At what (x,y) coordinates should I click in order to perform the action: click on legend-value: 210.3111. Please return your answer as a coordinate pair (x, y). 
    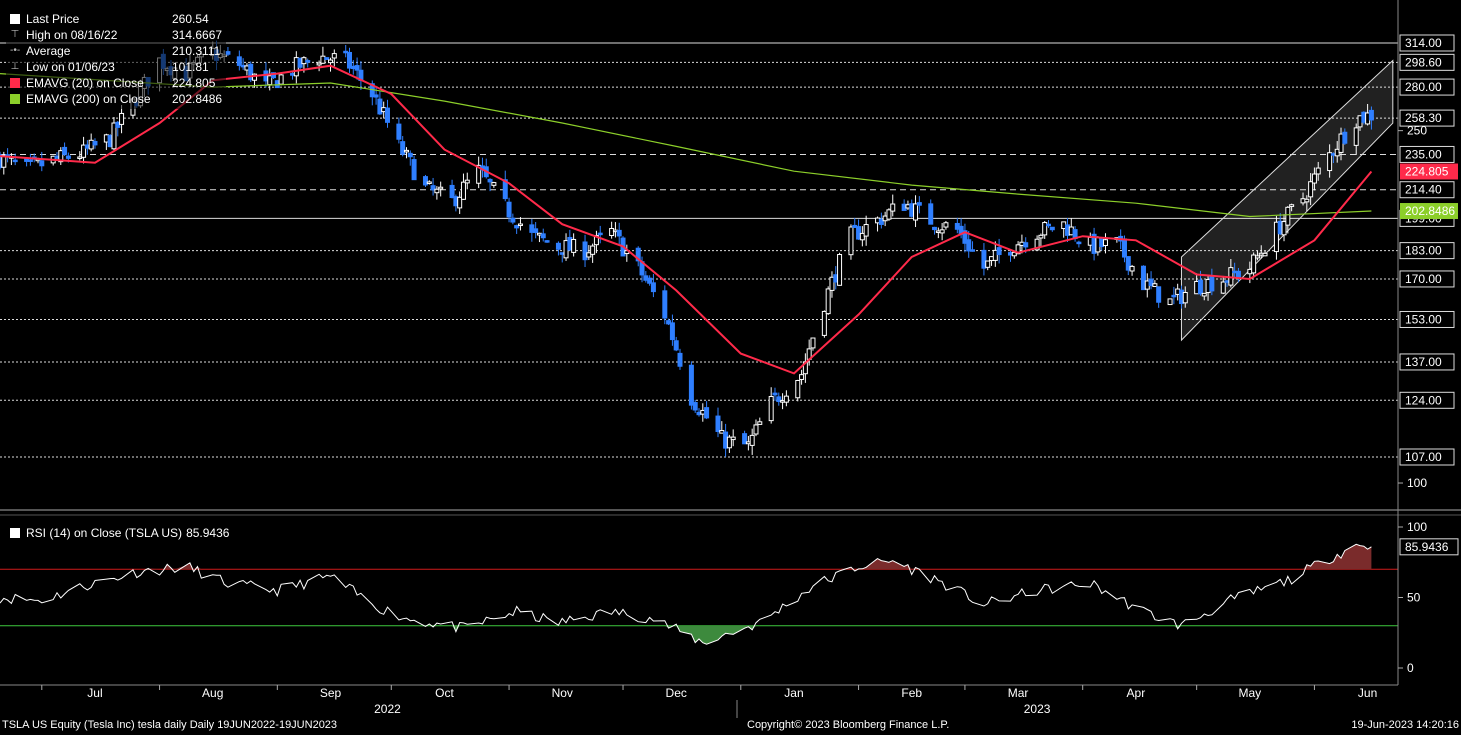
    Looking at the image, I should click on (196, 51).